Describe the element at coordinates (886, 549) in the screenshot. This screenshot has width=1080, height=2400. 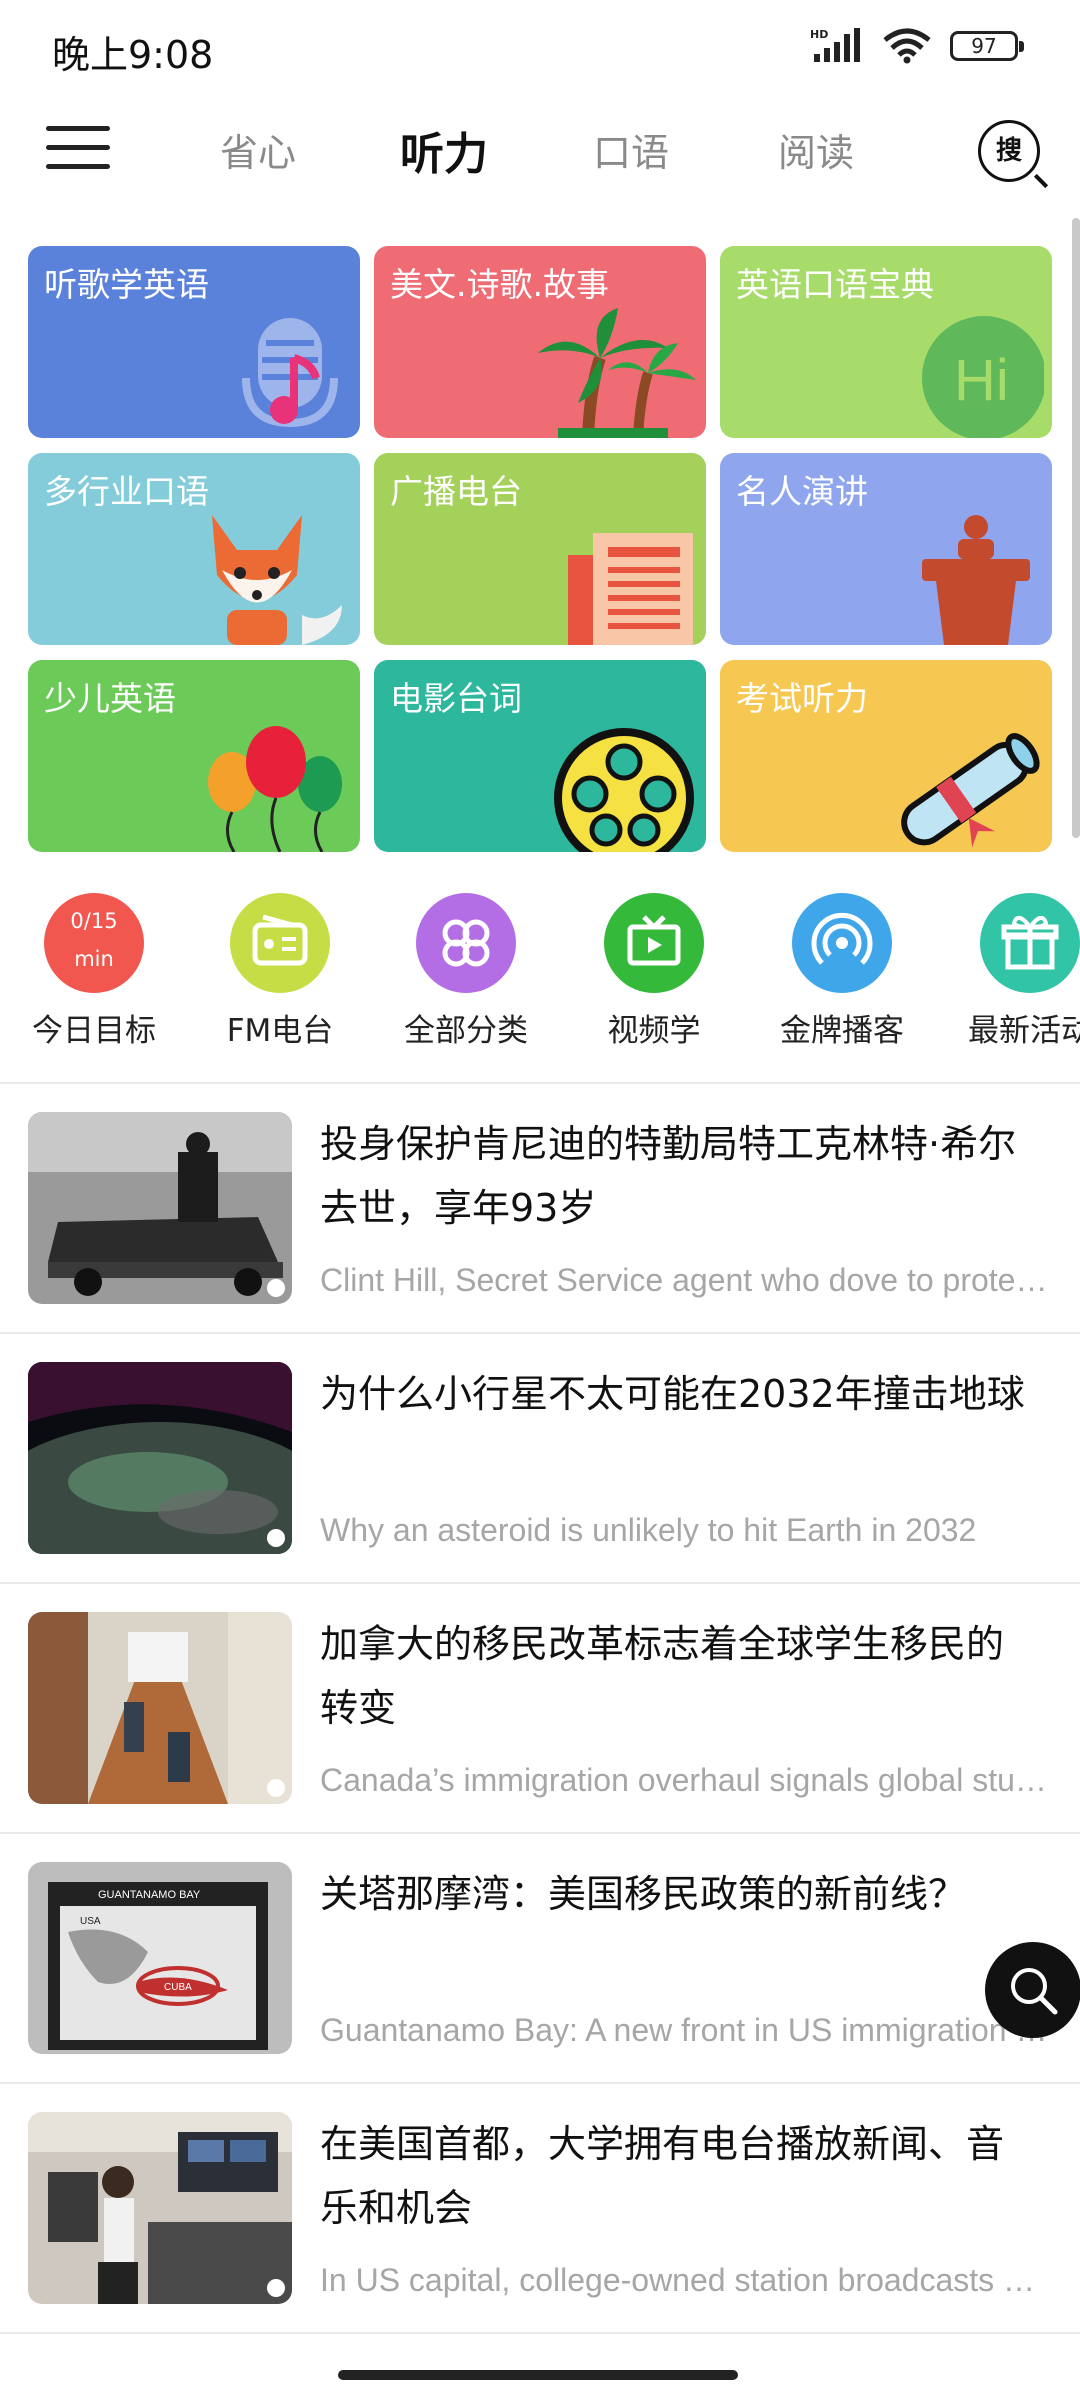
I see `category-famous-speeches: 名人演讲` at that location.